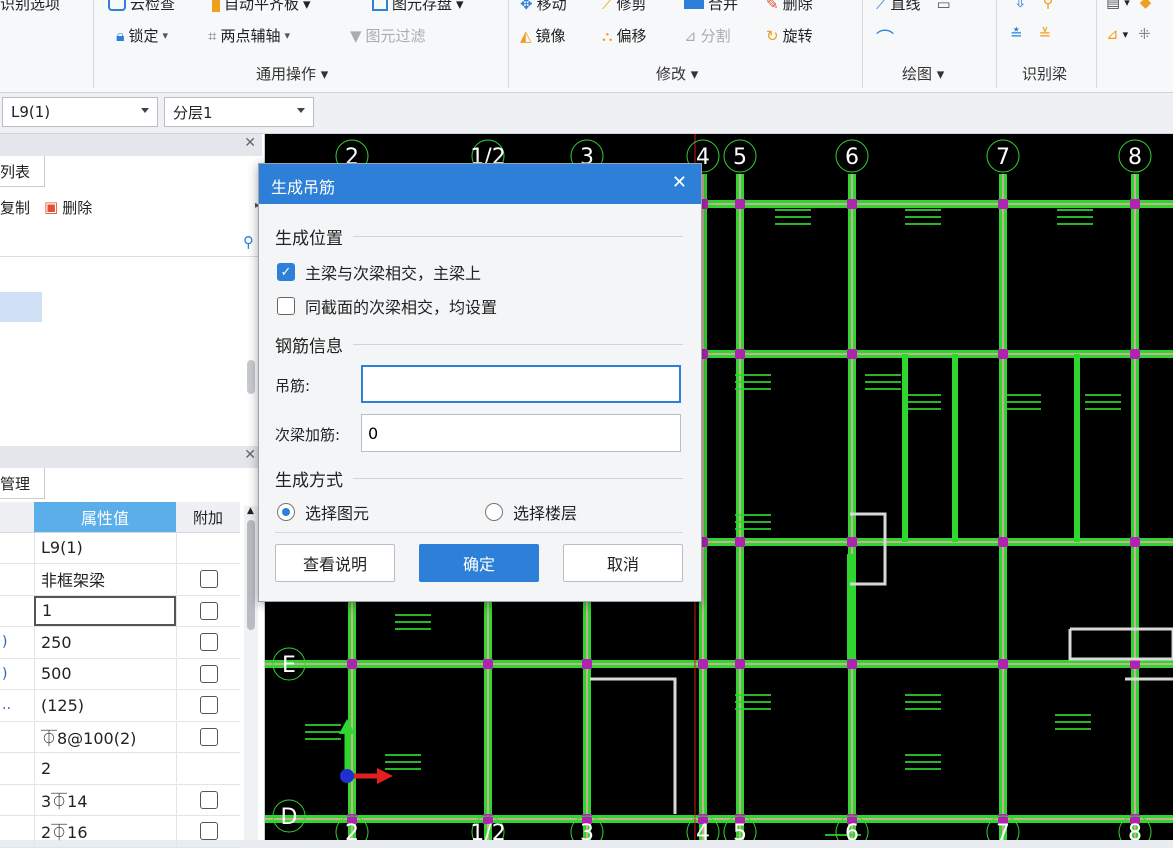 This screenshot has height=848, width=1173. I want to click on property-row: L9(1), so click(120, 548).